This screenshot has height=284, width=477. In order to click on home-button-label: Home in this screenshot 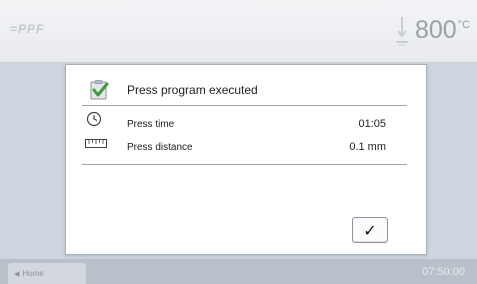, I will do `click(33, 273)`.